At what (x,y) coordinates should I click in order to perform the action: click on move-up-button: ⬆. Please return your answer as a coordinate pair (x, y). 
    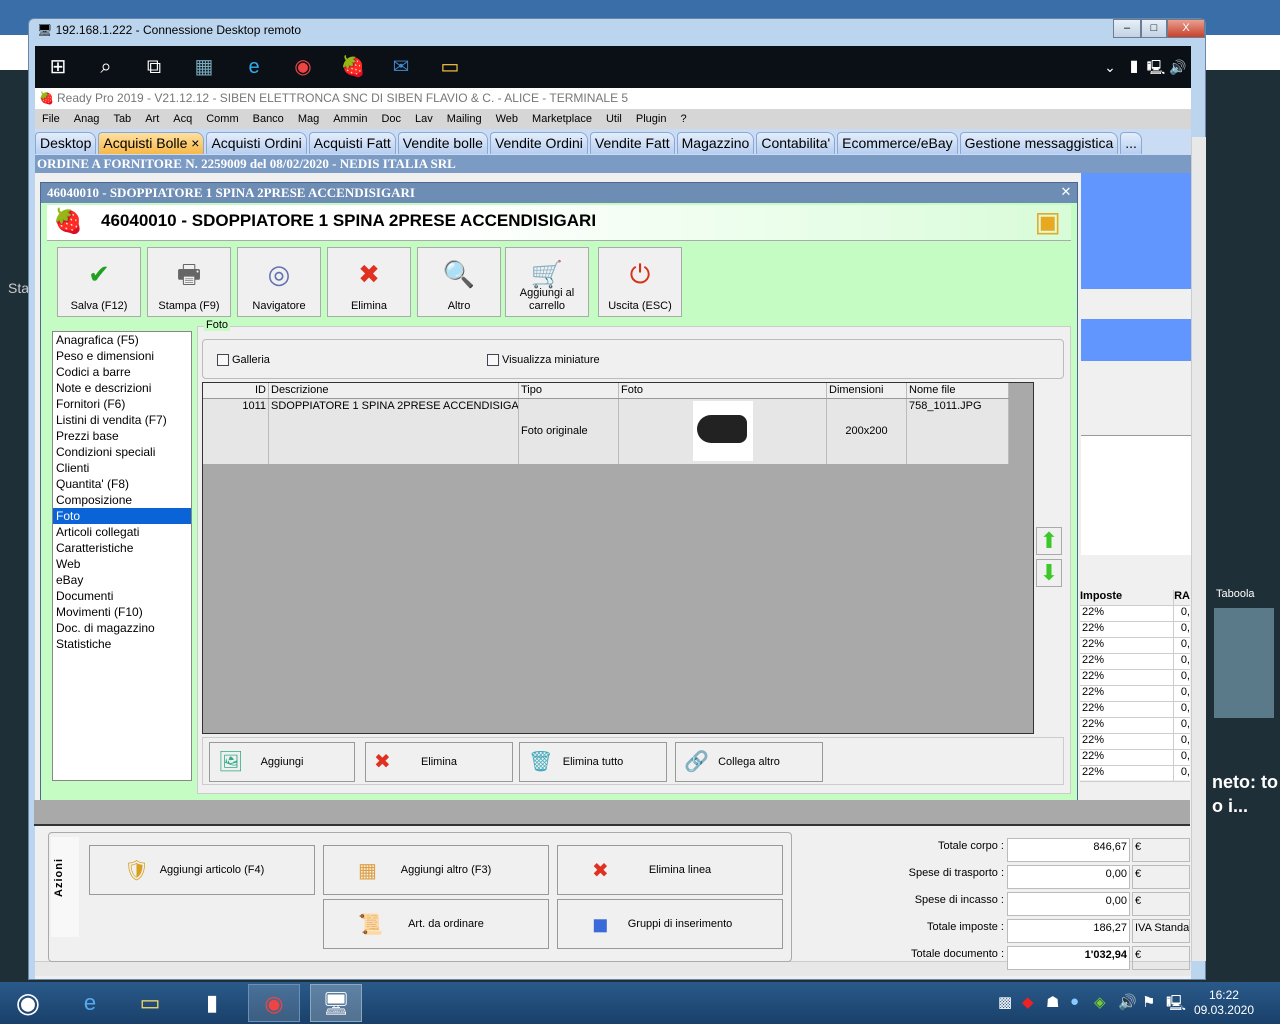
    Looking at the image, I should click on (1049, 541).